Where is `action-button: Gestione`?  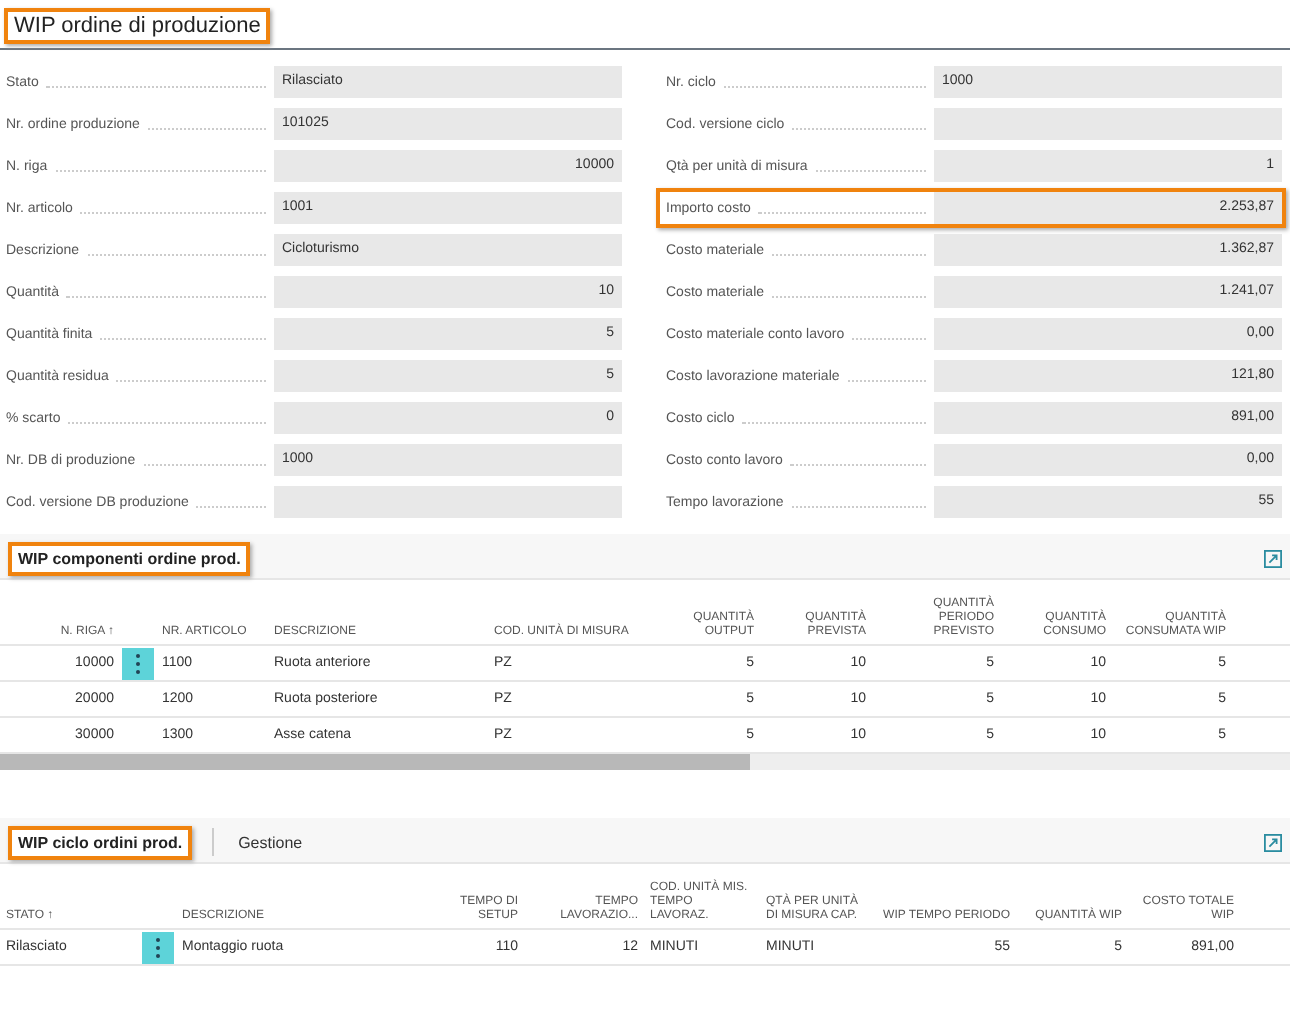
action-button: Gestione is located at coordinates (270, 842).